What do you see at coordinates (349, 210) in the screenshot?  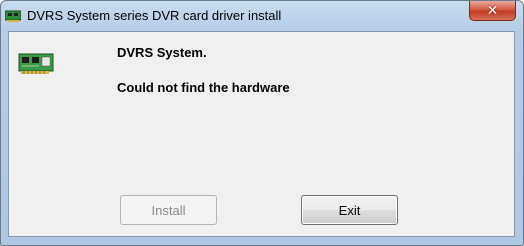 I see `exit-button: Exit` at bounding box center [349, 210].